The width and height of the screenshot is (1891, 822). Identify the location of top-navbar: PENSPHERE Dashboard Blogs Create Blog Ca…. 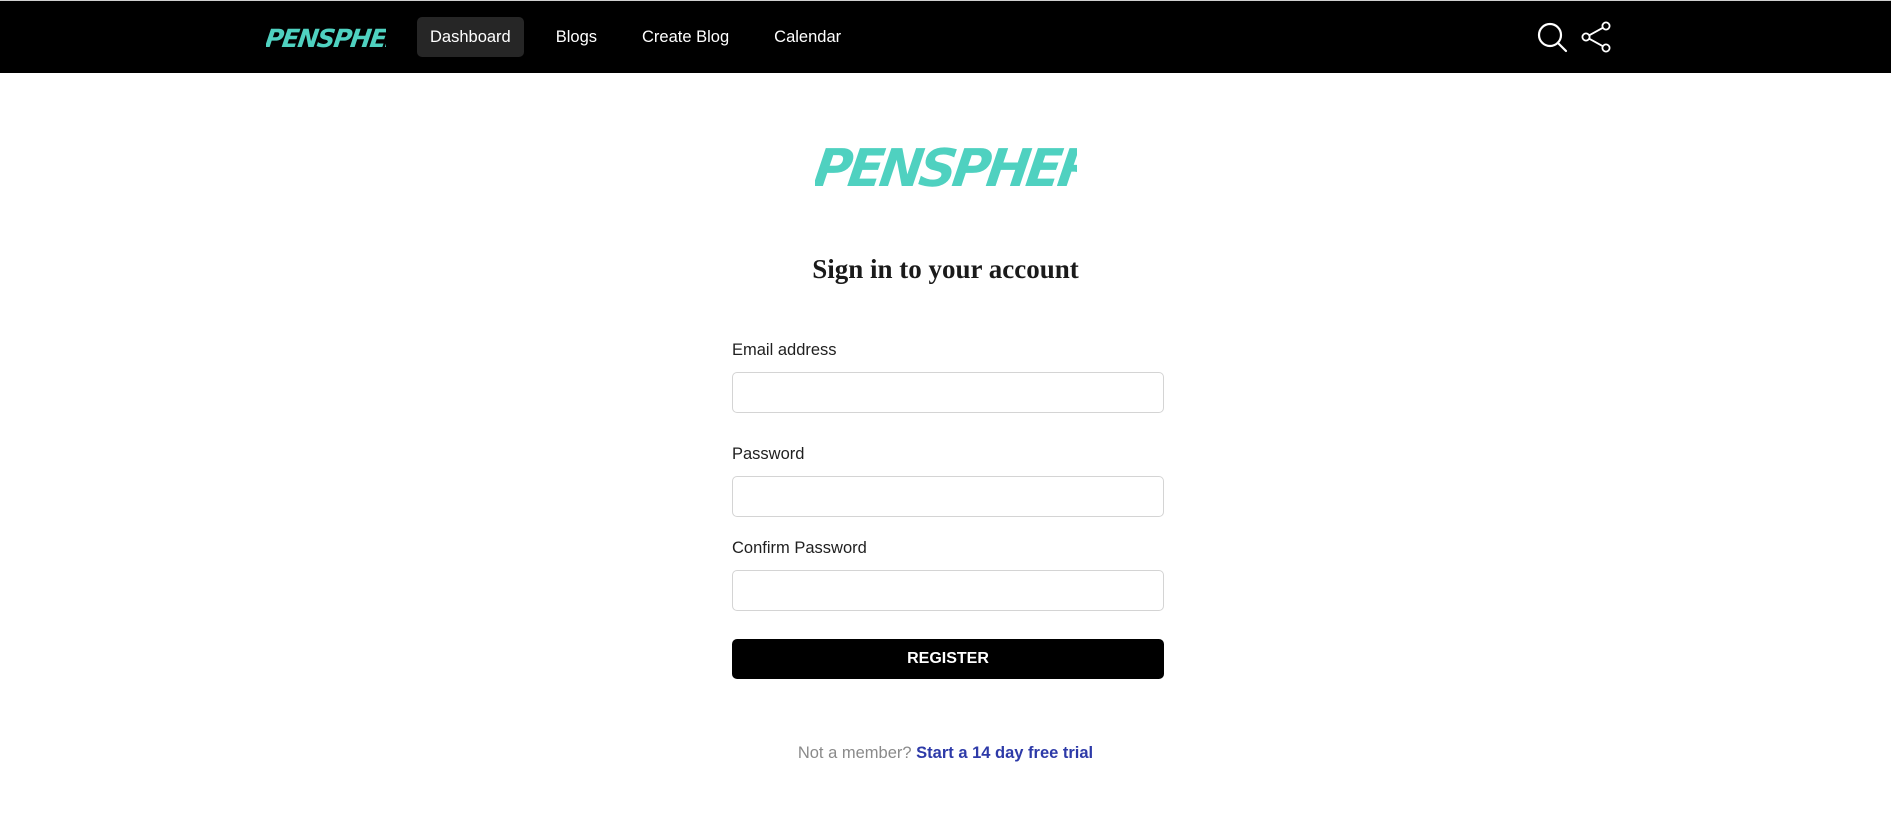
(945, 36).